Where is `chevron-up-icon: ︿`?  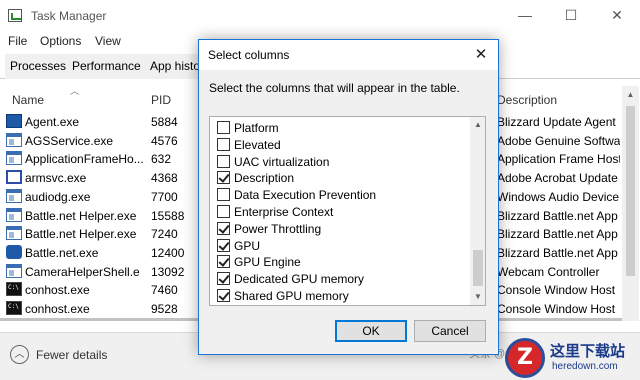 chevron-up-icon: ︿ is located at coordinates (19, 354).